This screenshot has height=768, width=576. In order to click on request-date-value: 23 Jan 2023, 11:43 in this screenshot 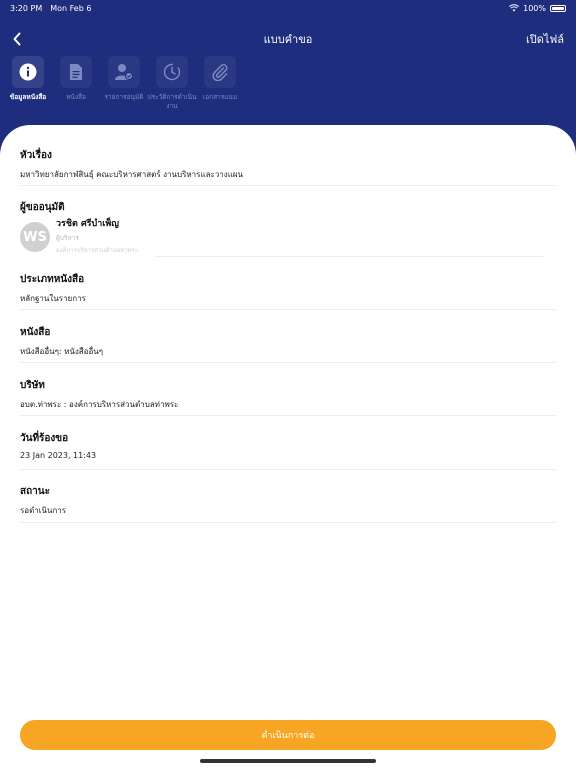, I will do `click(58, 455)`.